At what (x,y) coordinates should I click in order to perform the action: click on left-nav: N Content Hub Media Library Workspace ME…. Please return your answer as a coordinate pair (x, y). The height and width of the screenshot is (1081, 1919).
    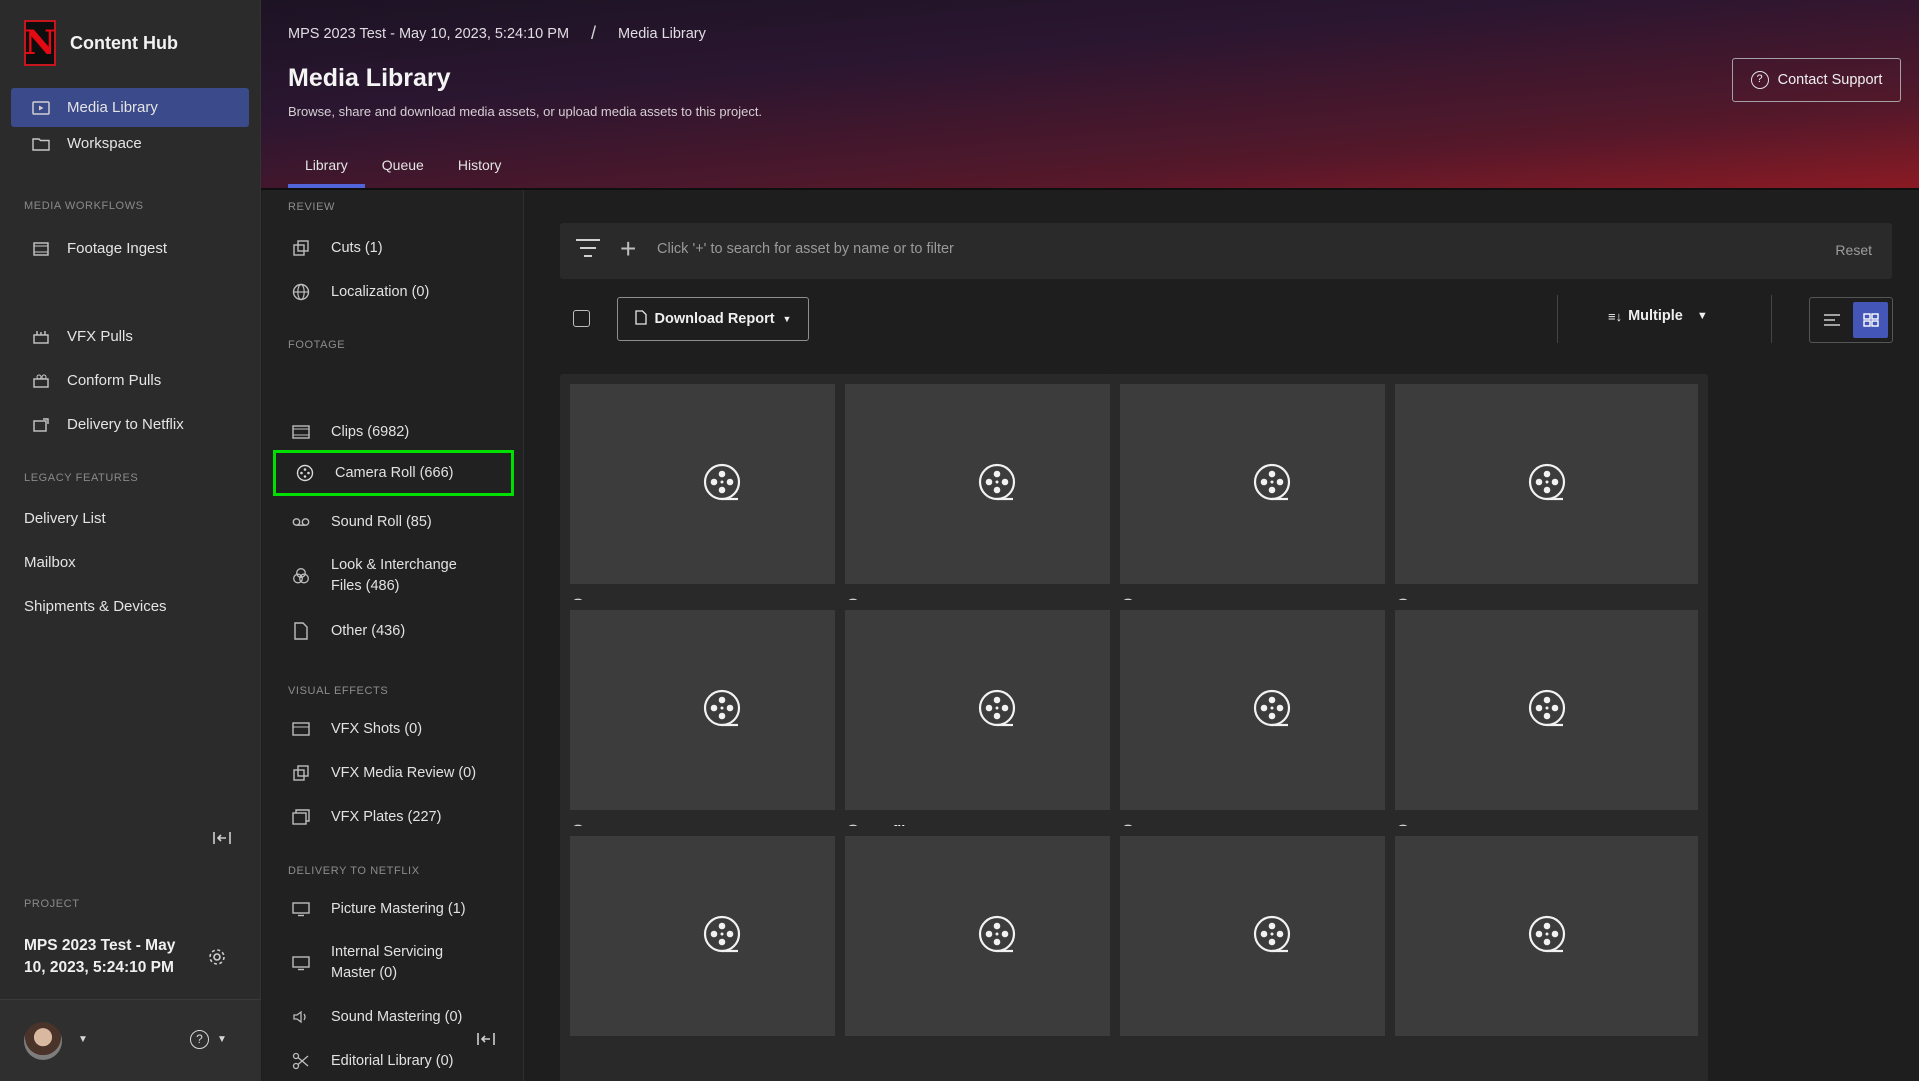
    Looking at the image, I should click on (130, 540).